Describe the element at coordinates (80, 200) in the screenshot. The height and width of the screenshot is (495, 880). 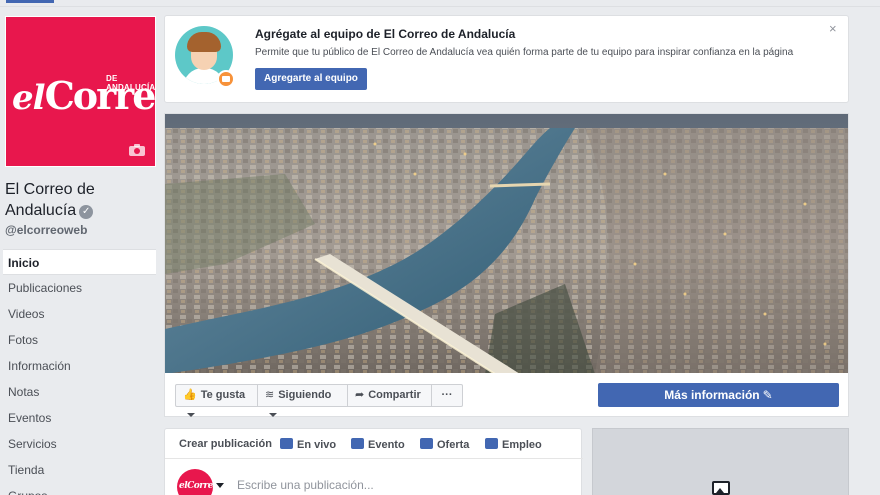
I see `page-title: El Correo de Andalucía ✓` at that location.